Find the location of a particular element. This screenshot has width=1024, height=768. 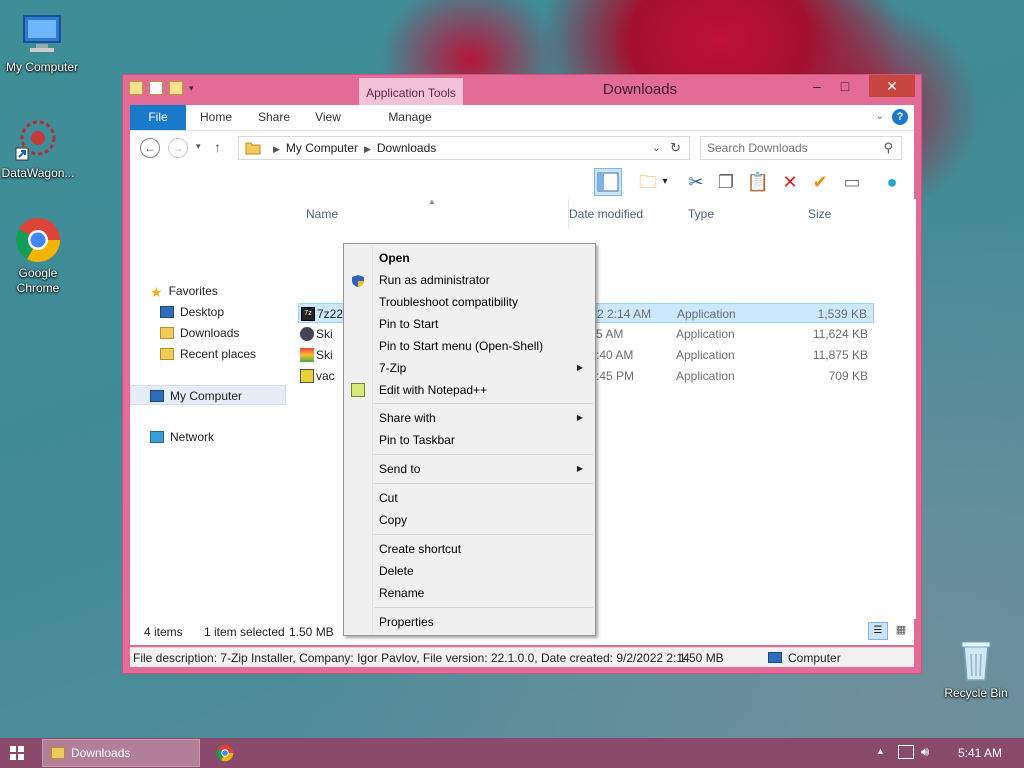

menu-item-label: Rename is located at coordinates (402, 593).